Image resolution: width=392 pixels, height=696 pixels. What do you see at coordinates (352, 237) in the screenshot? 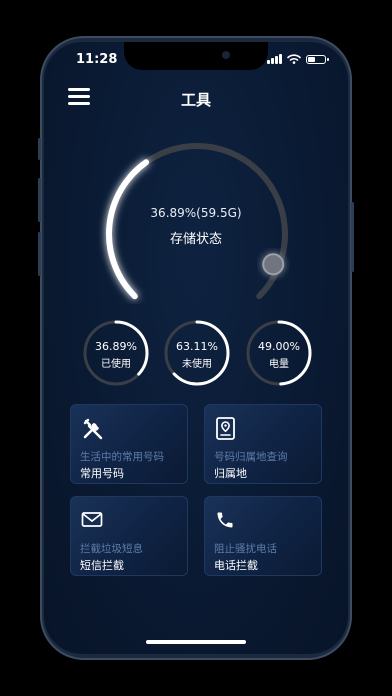
I see `power-button` at bounding box center [352, 237].